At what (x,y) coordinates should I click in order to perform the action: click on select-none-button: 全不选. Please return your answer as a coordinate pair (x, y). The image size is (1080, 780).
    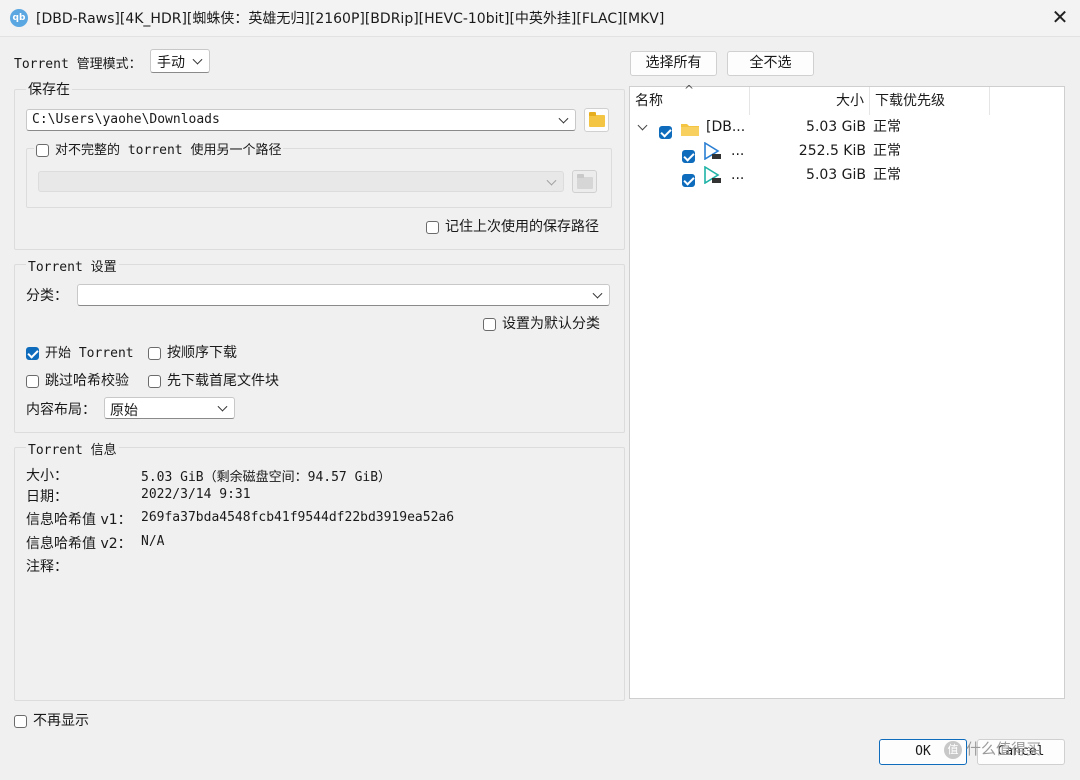
    Looking at the image, I should click on (770, 63).